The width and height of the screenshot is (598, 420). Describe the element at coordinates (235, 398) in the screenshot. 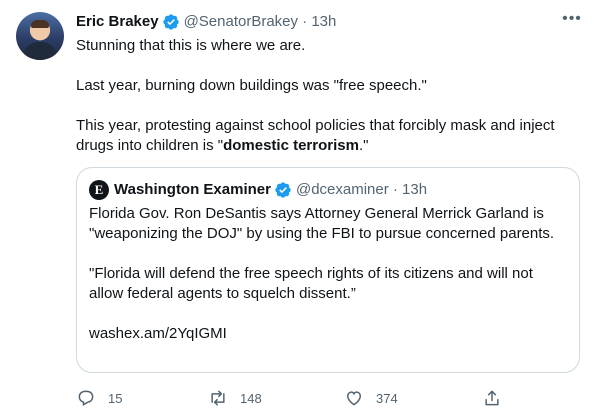

I see `retweet-button: 148` at that location.